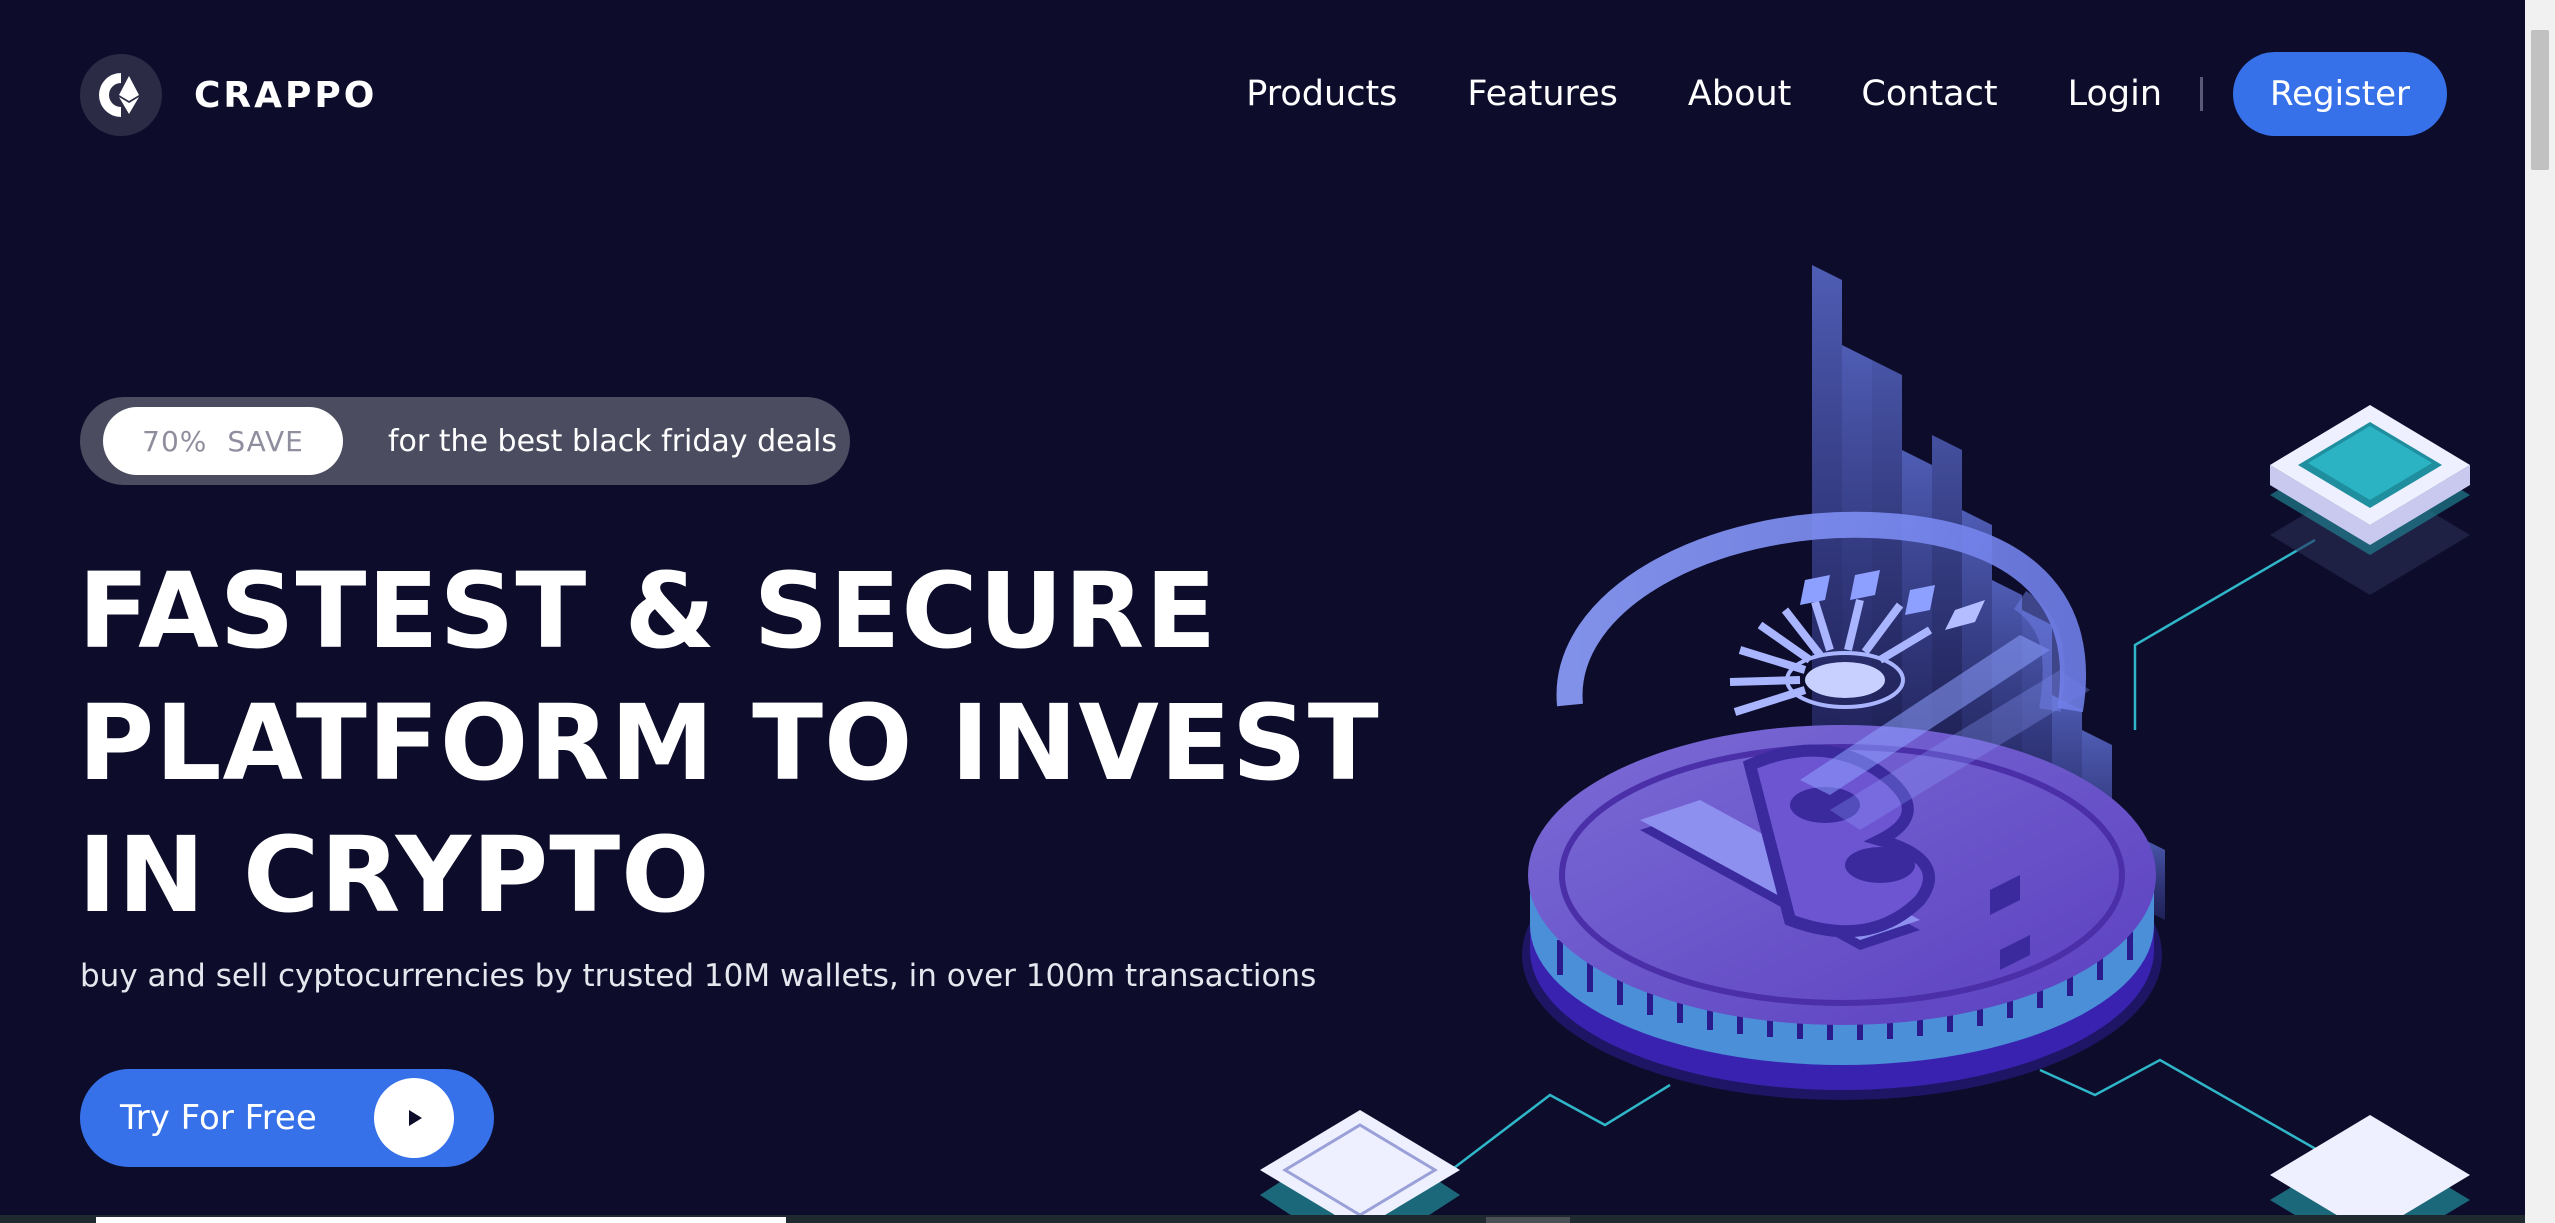  What do you see at coordinates (2370, 1169) in the screenshot?
I see `tile-bottom-right` at bounding box center [2370, 1169].